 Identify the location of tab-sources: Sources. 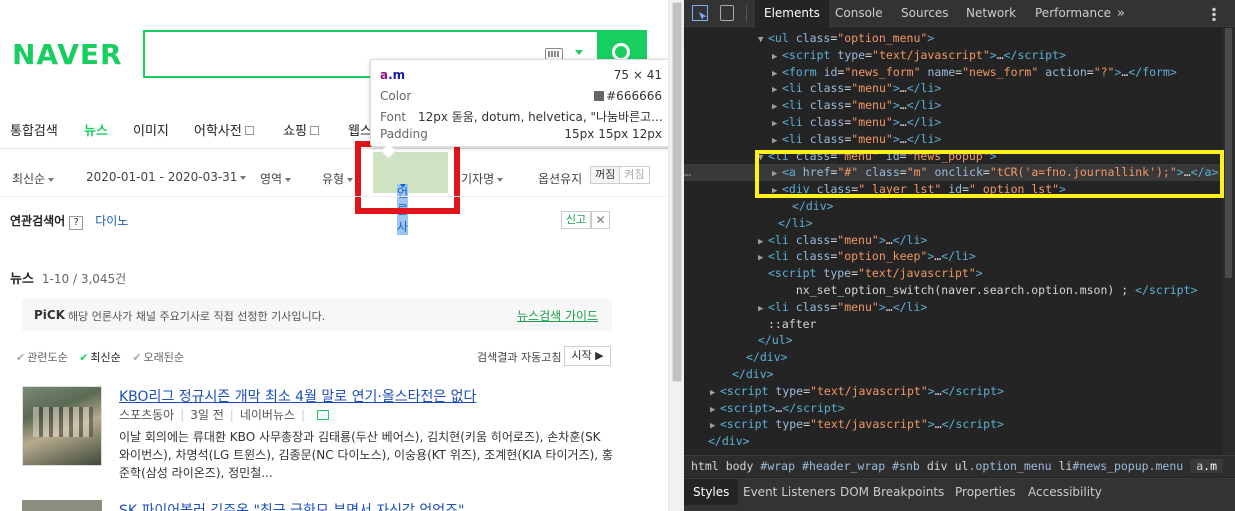
(924, 13).